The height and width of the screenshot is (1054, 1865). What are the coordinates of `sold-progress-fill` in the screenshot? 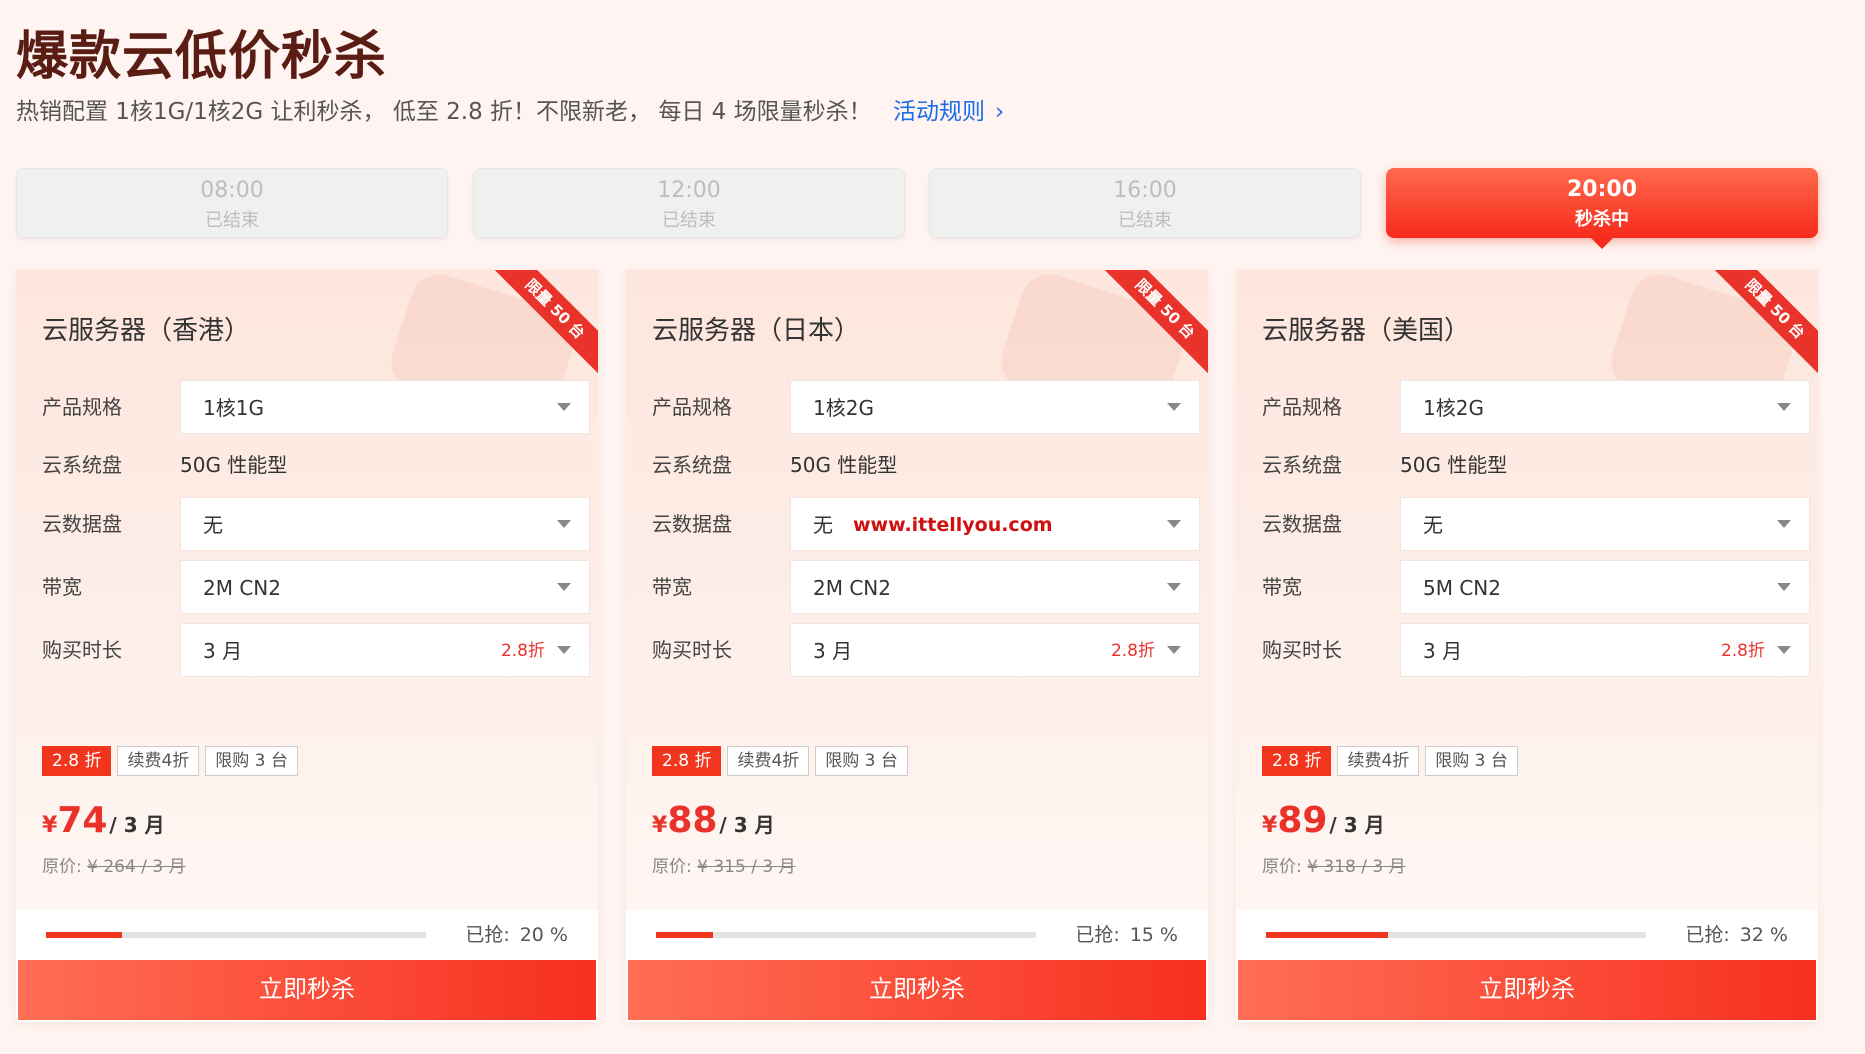 It's located at (684, 935).